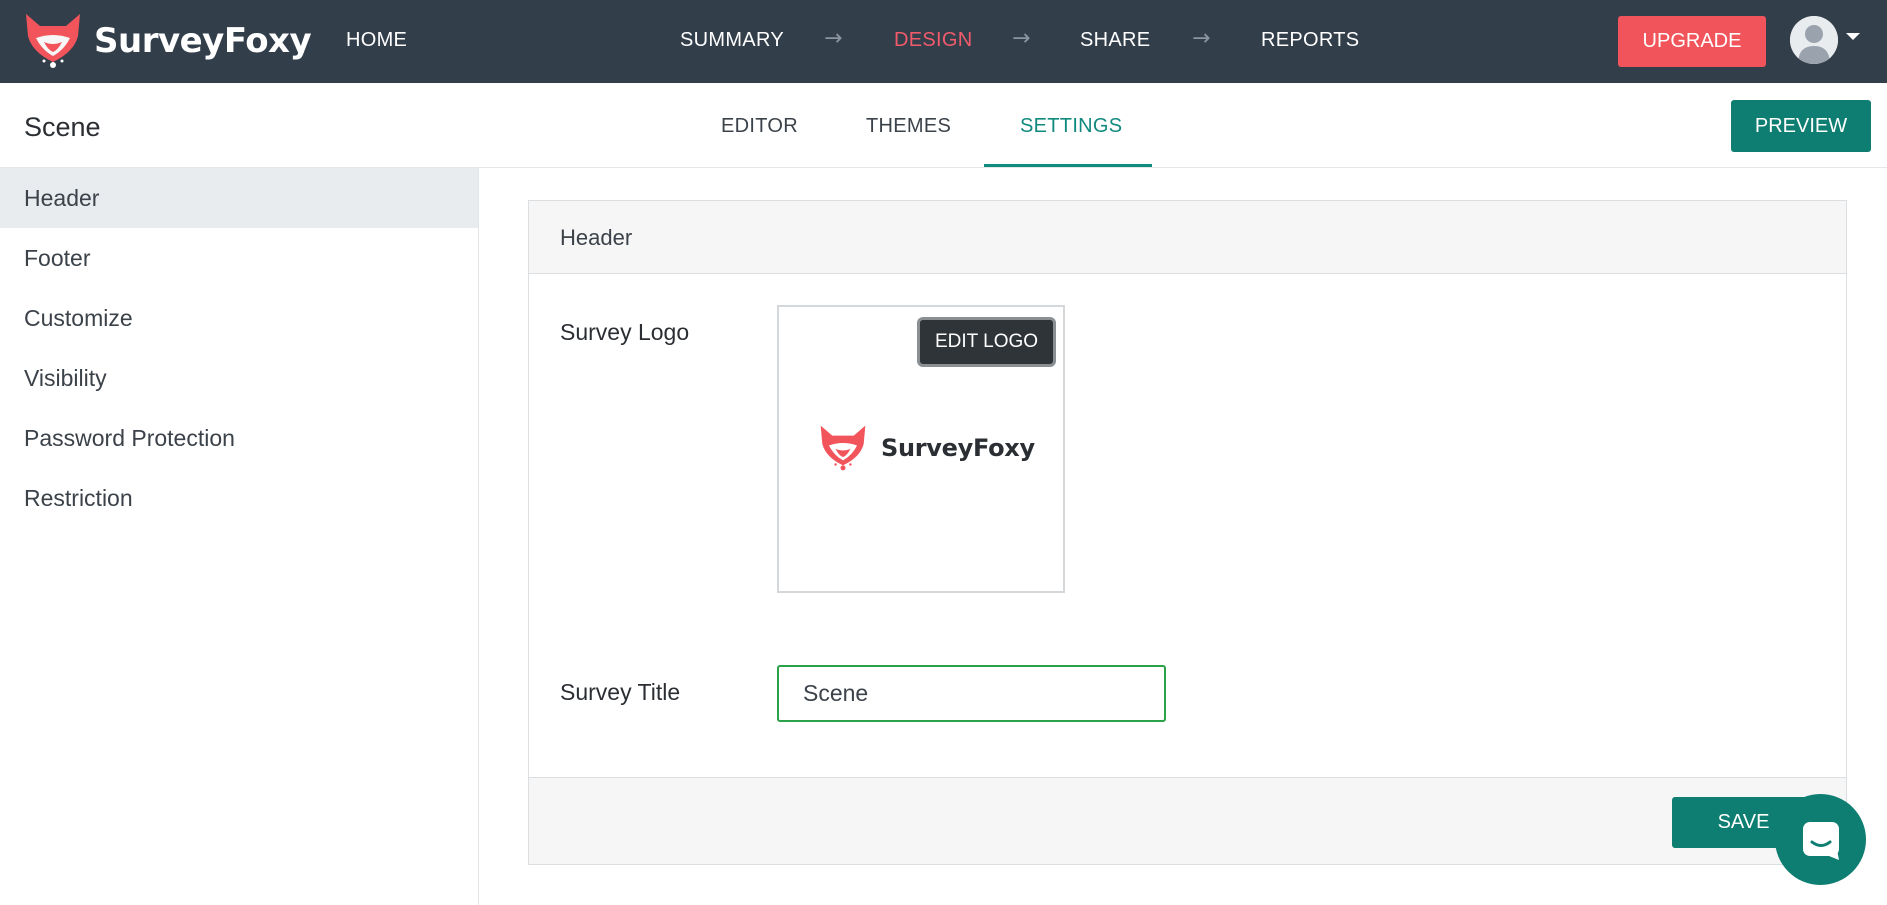 The width and height of the screenshot is (1887, 905). What do you see at coordinates (1068, 165) in the screenshot?
I see `active-tab-indicator` at bounding box center [1068, 165].